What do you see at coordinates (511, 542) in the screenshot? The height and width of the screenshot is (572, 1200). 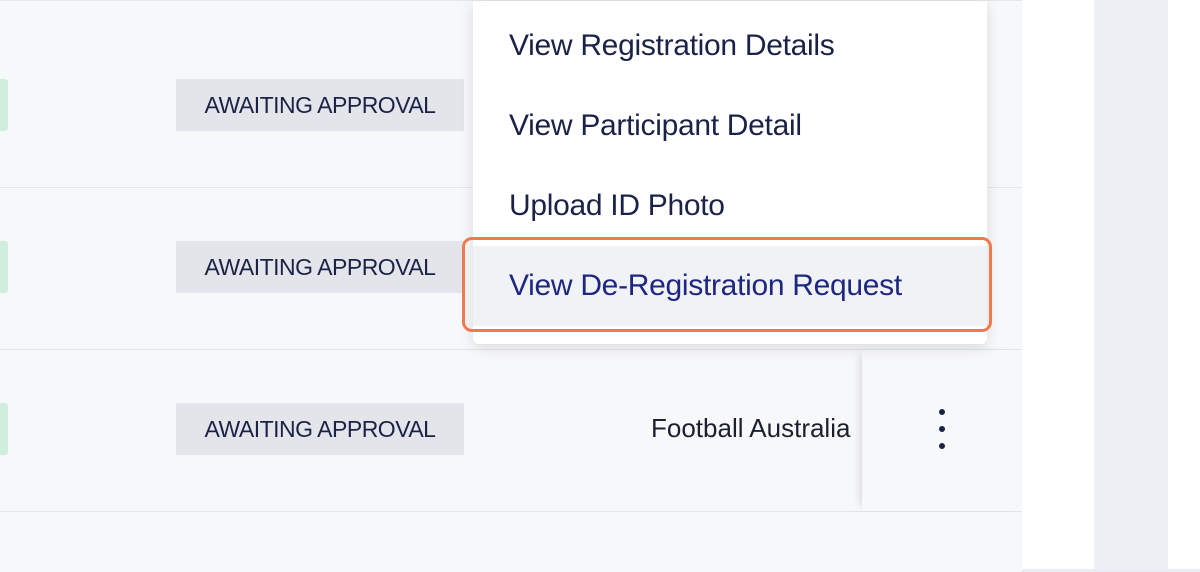 I see `table-row` at bounding box center [511, 542].